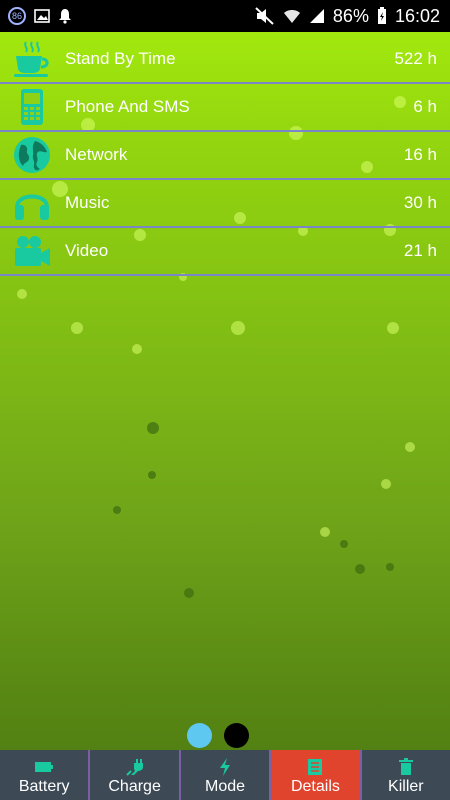  What do you see at coordinates (291, 16) in the screenshot?
I see `wifi-icon` at bounding box center [291, 16].